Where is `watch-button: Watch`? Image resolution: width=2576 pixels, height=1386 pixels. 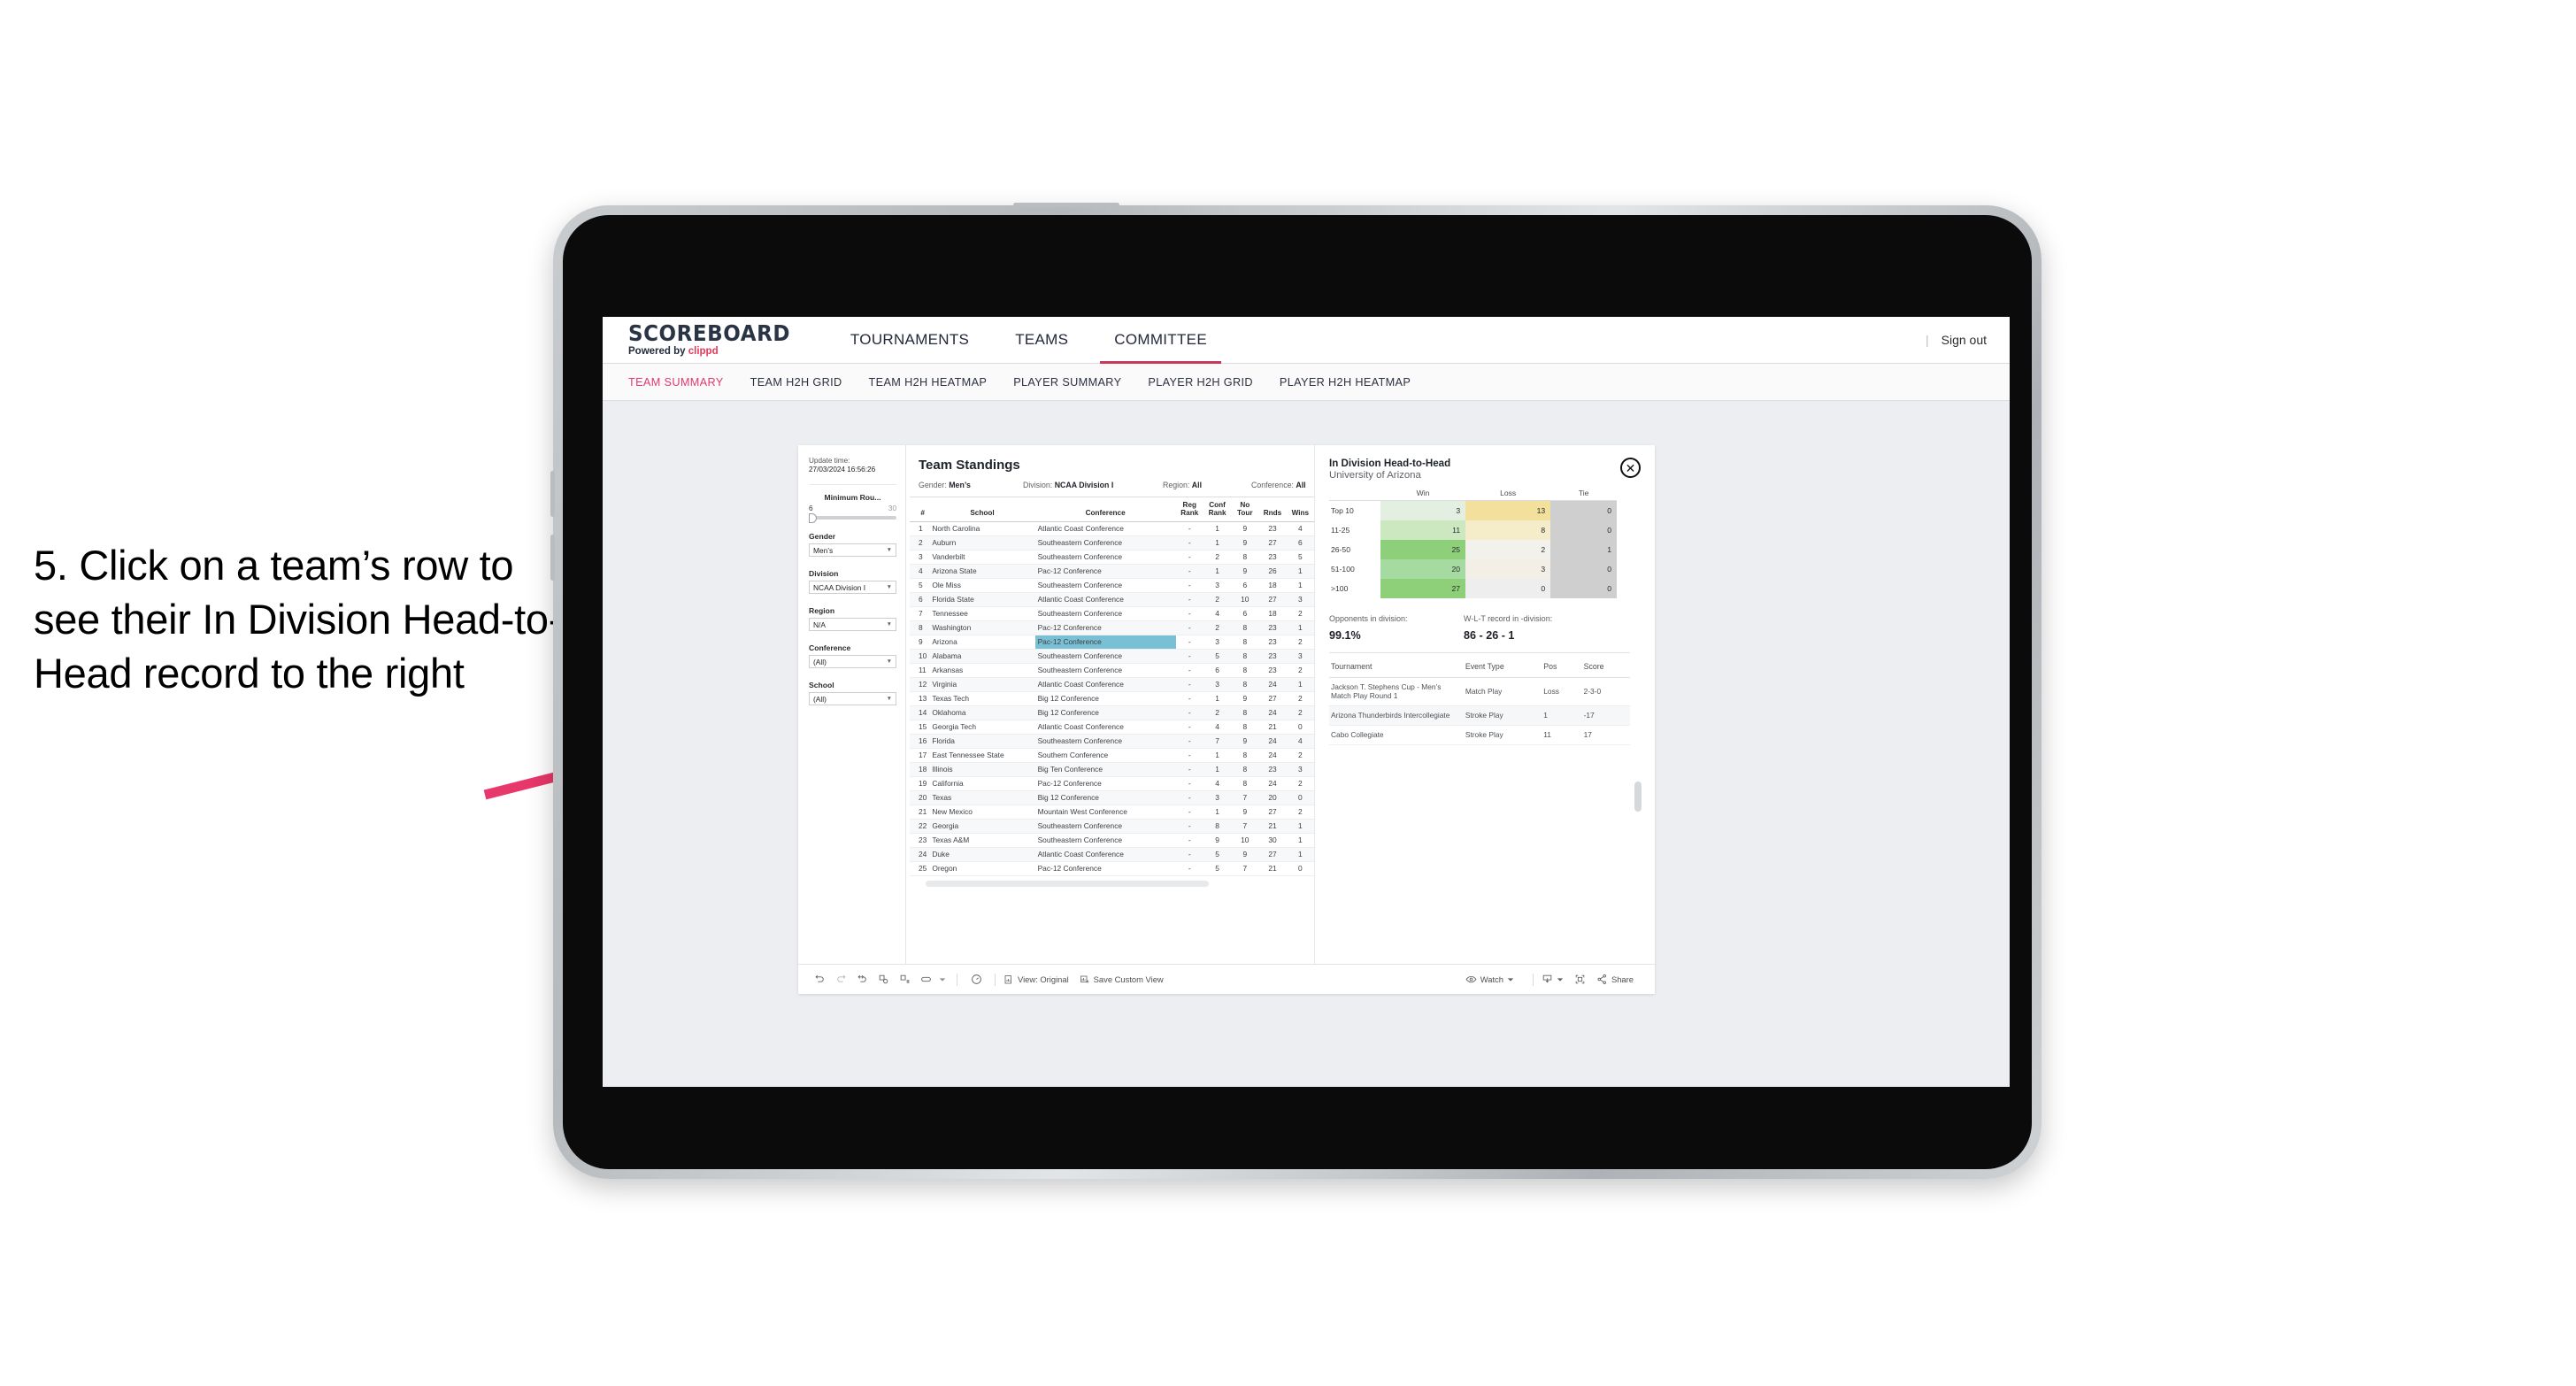
watch-button: Watch is located at coordinates (1489, 979).